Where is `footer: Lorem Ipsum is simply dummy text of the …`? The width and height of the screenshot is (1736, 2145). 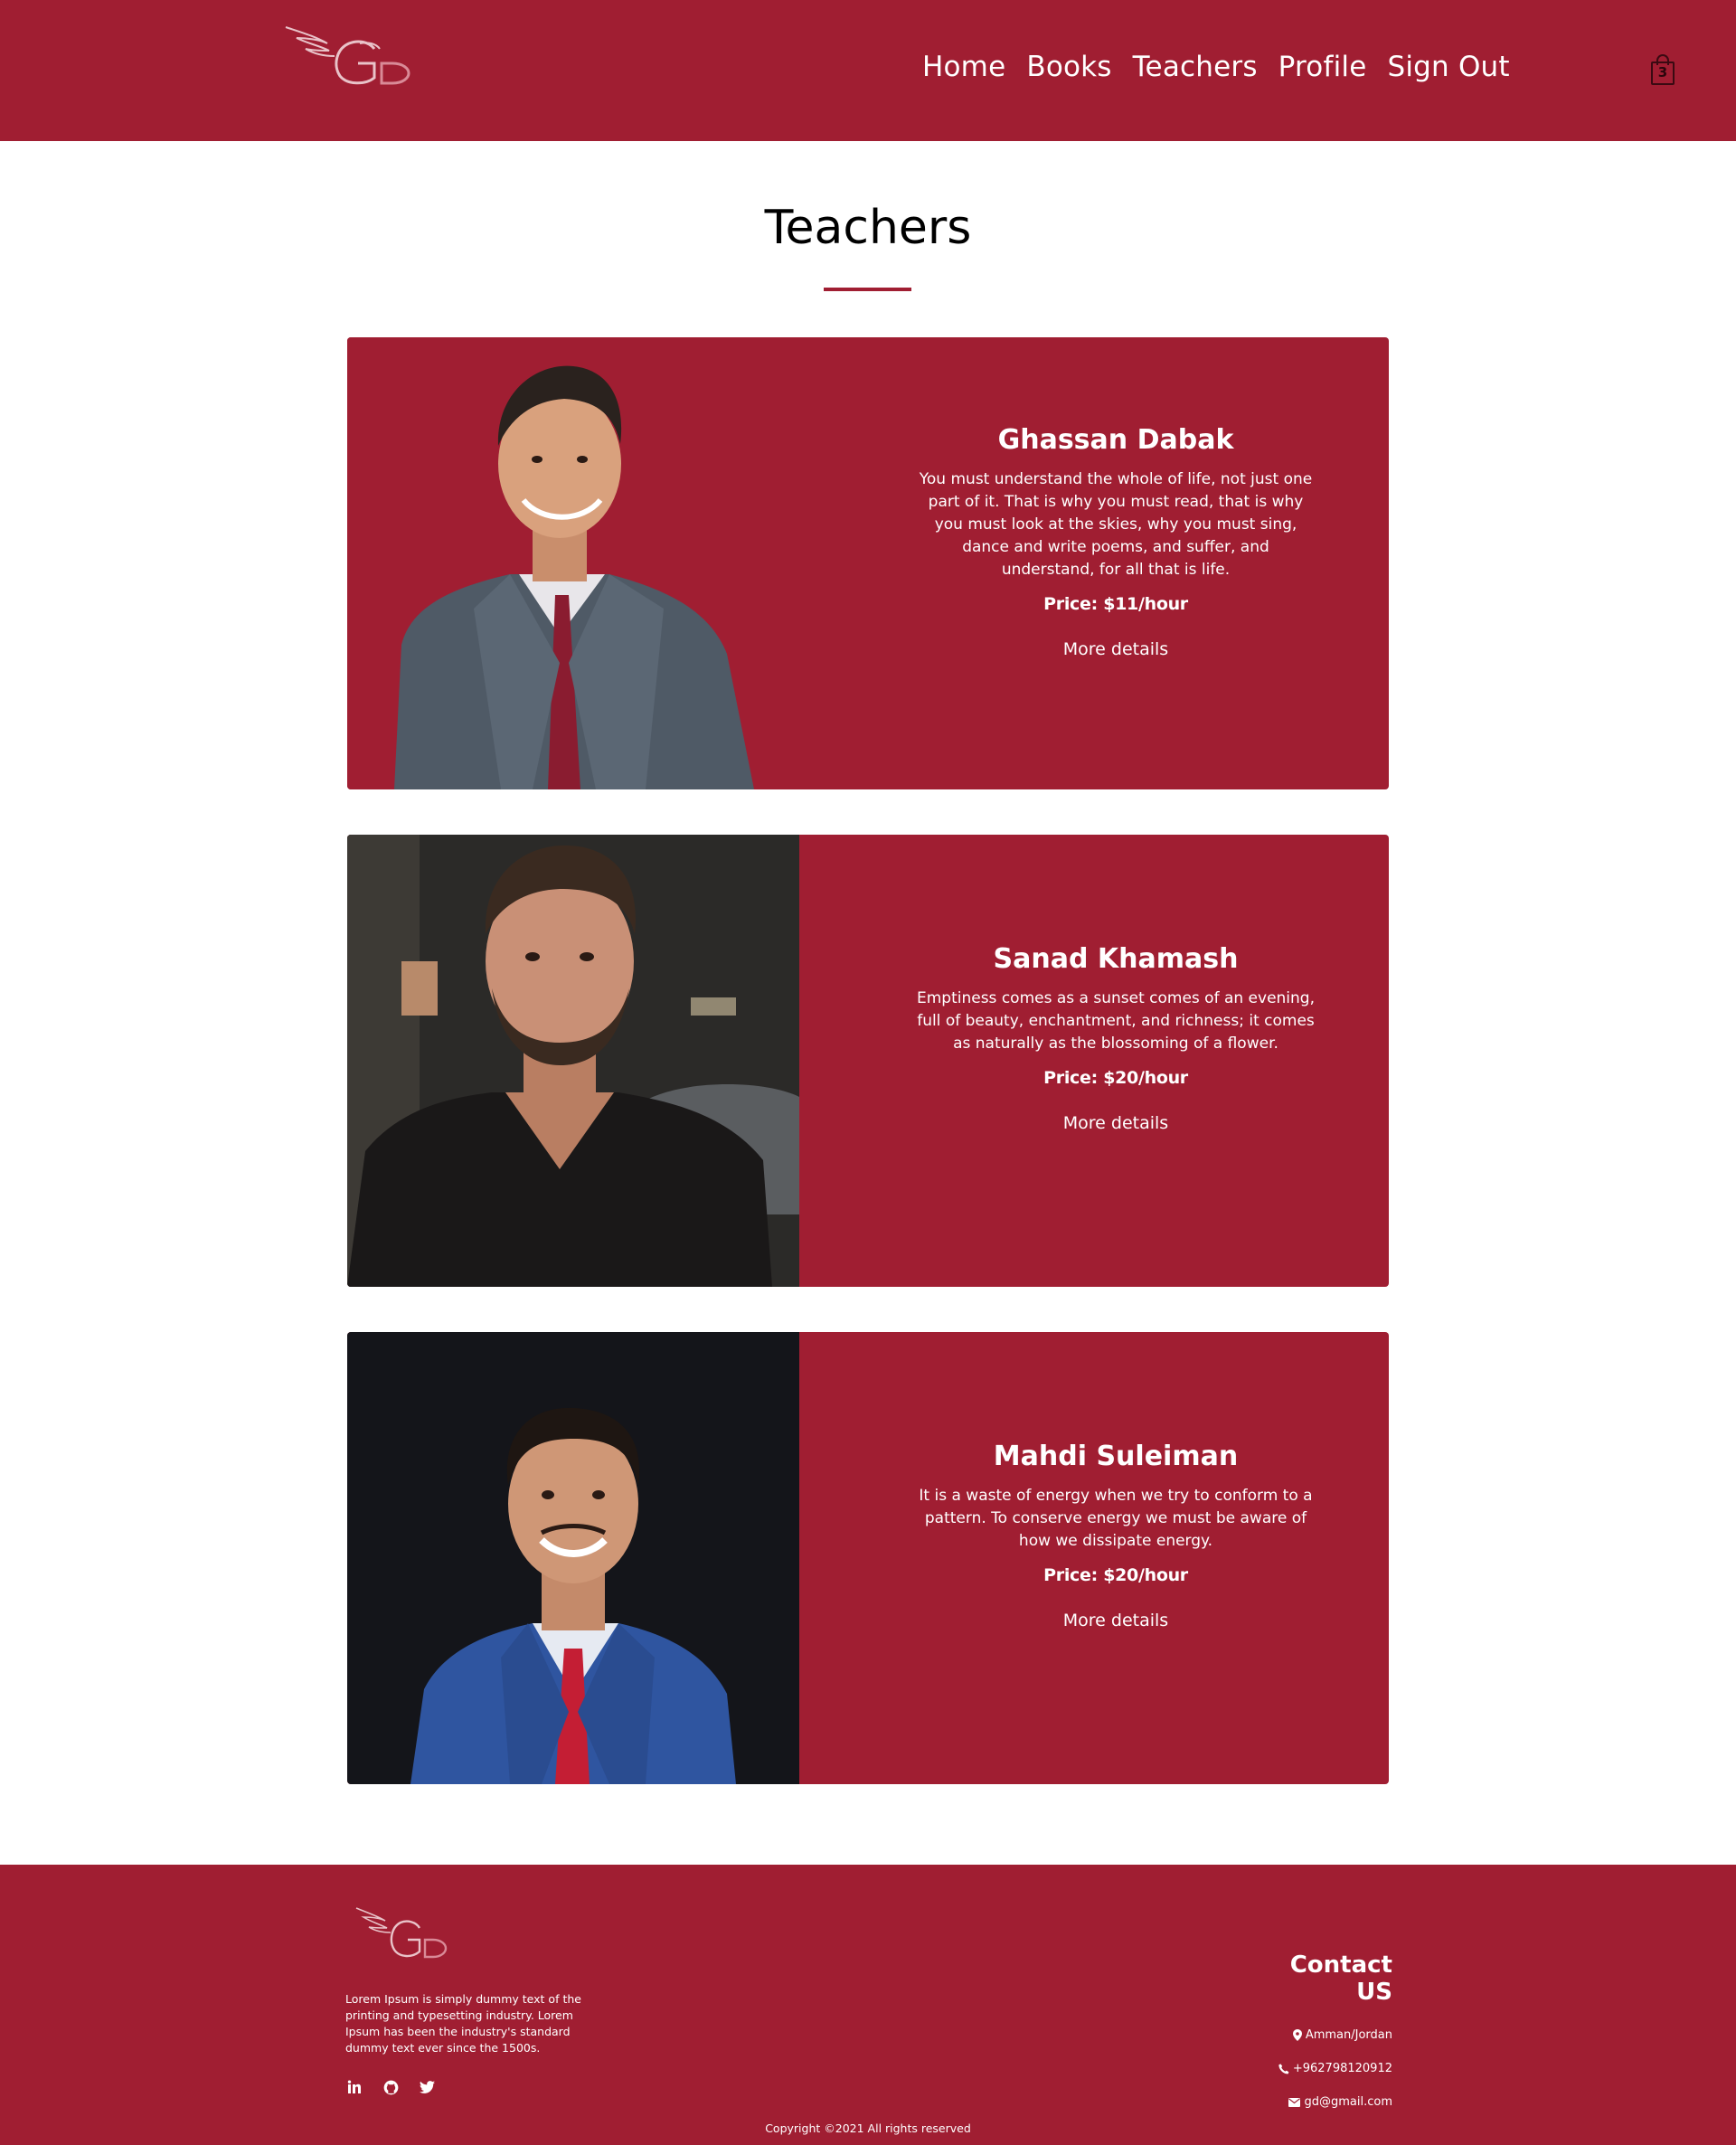
footer: Lorem Ipsum is simply dummy text of the … is located at coordinates (868, 2005).